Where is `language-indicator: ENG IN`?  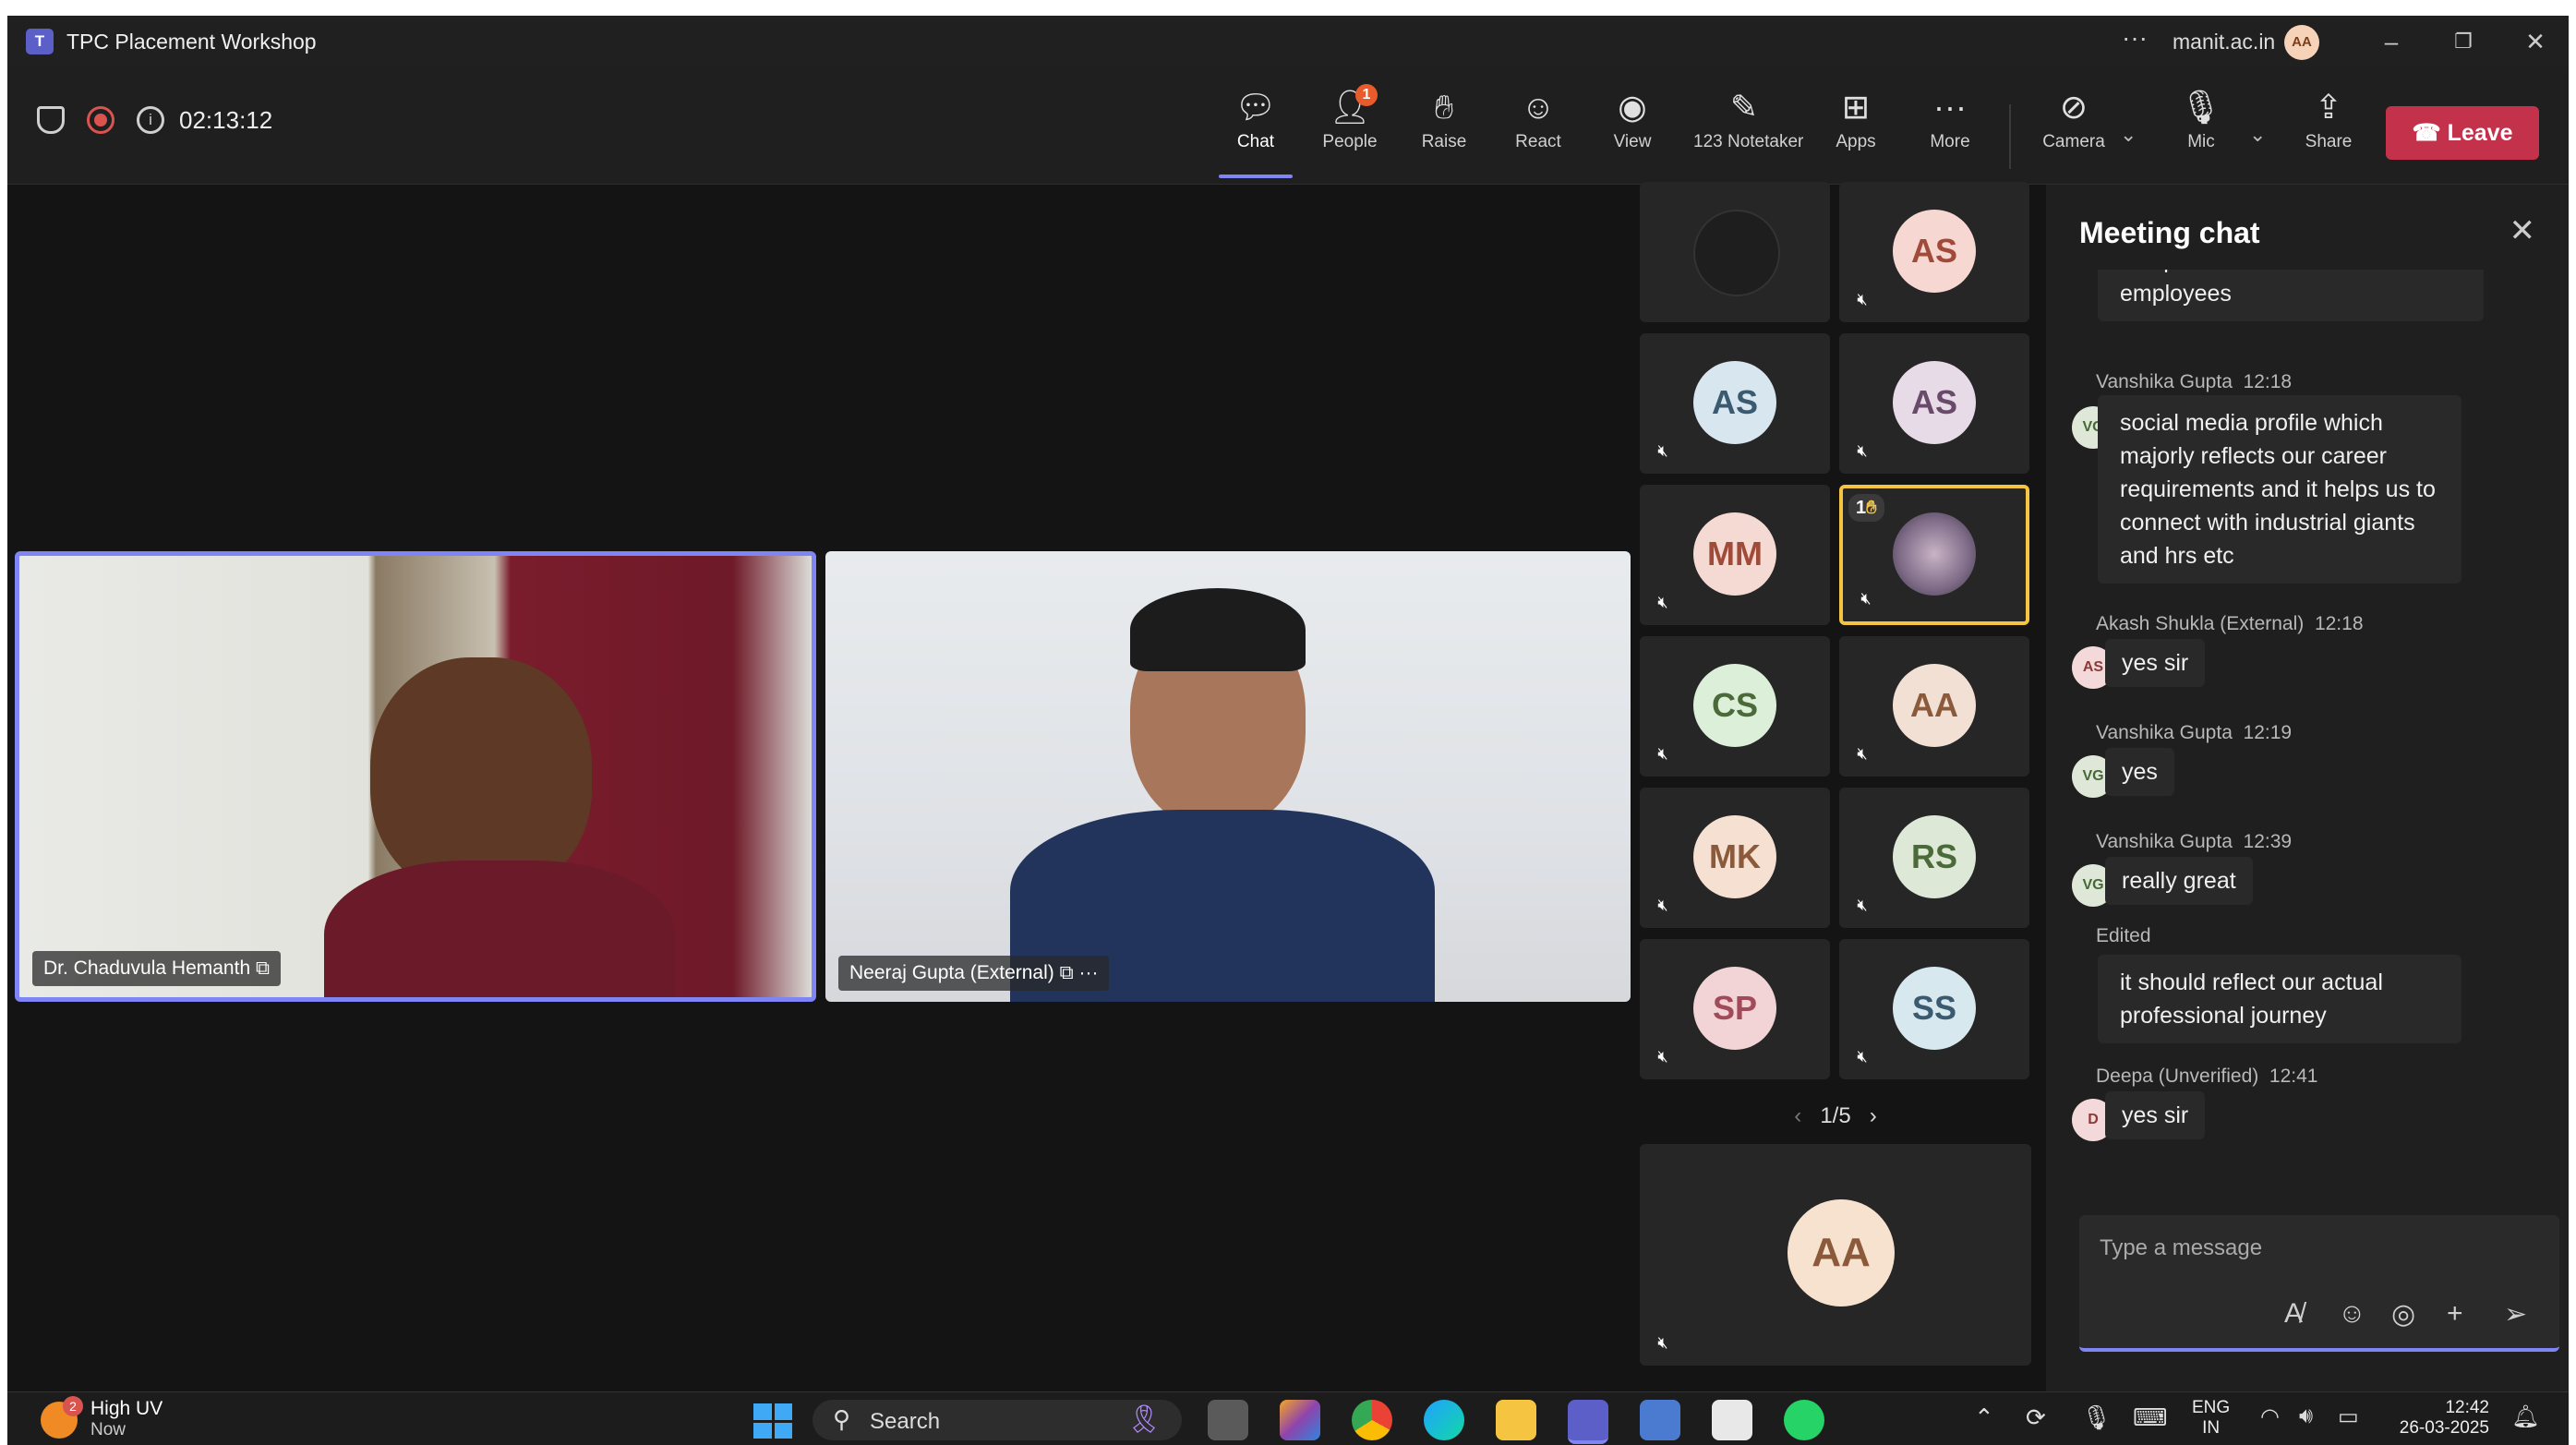 language-indicator: ENG IN is located at coordinates (2211, 1418).